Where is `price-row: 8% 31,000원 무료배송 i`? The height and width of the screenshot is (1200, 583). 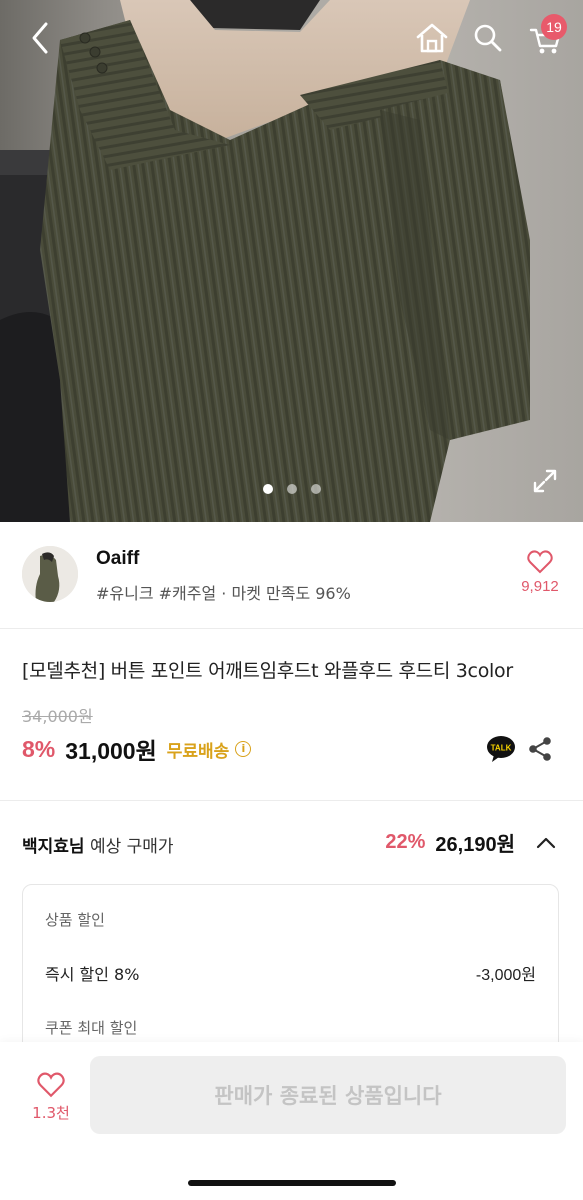 price-row: 8% 31,000원 무료배송 i is located at coordinates (137, 749).